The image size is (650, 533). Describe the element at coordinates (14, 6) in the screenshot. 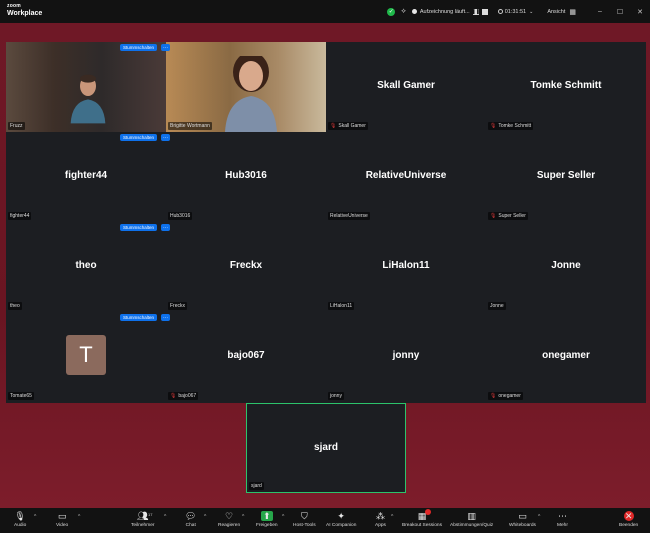

I see `logo-line1: zoom` at that location.